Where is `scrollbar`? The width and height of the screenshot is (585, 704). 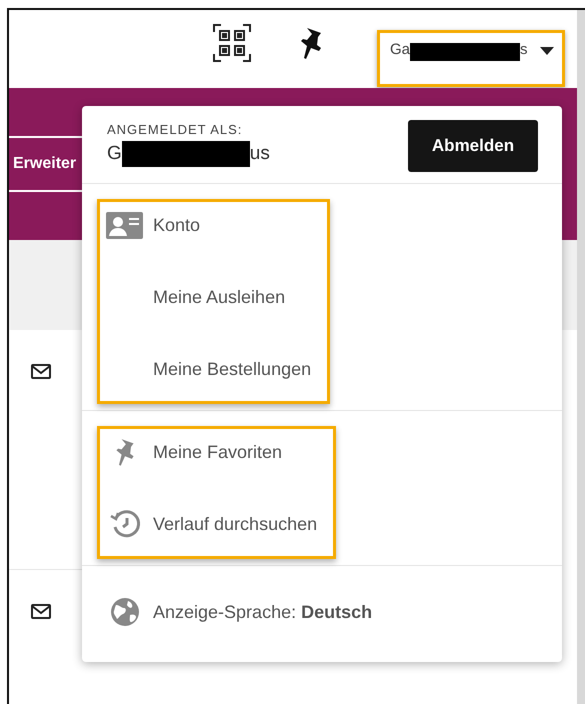 scrollbar is located at coordinates (581, 357).